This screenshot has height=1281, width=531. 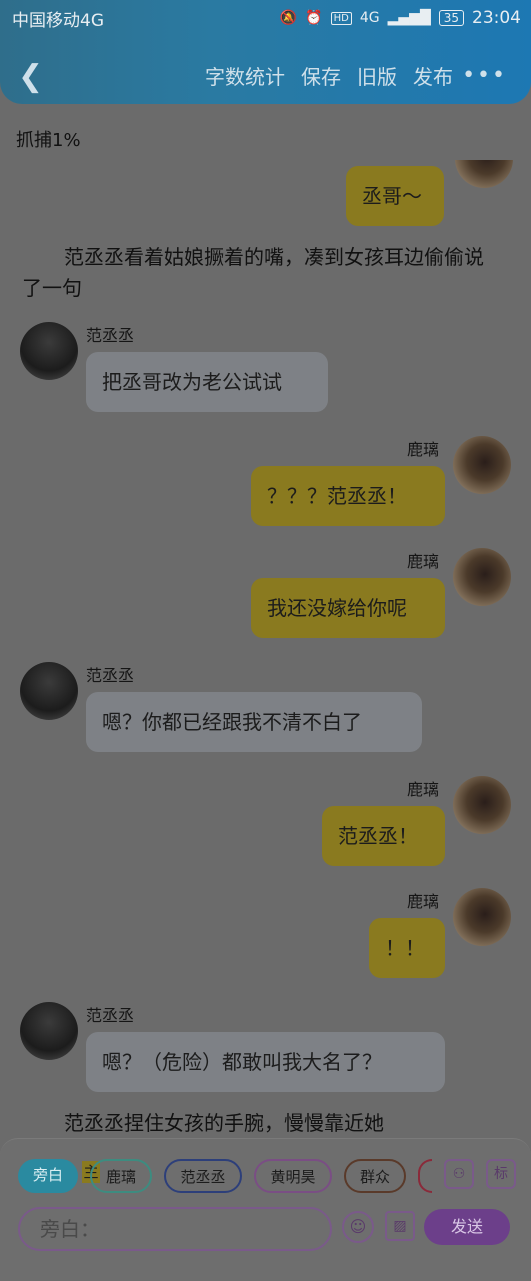 I want to click on role-chip-huangminghao: 黄明昊, so click(x=293, y=1176).